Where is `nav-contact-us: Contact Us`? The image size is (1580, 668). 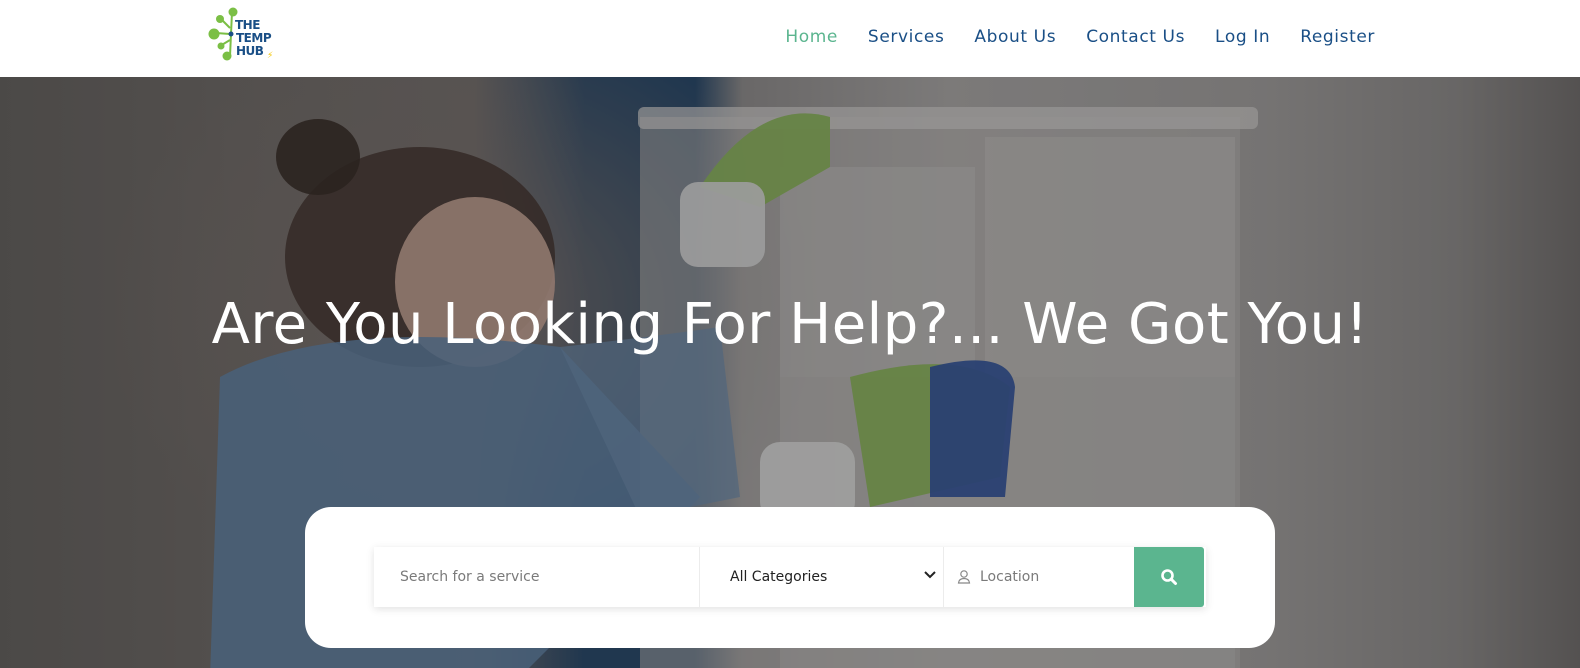
nav-contact-us: Contact Us is located at coordinates (1135, 37).